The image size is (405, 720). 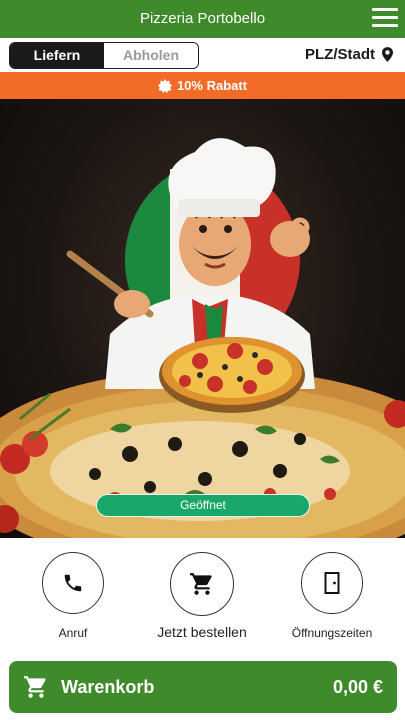 What do you see at coordinates (332, 633) in the screenshot?
I see `hours-label: Öffnungszeiten` at bounding box center [332, 633].